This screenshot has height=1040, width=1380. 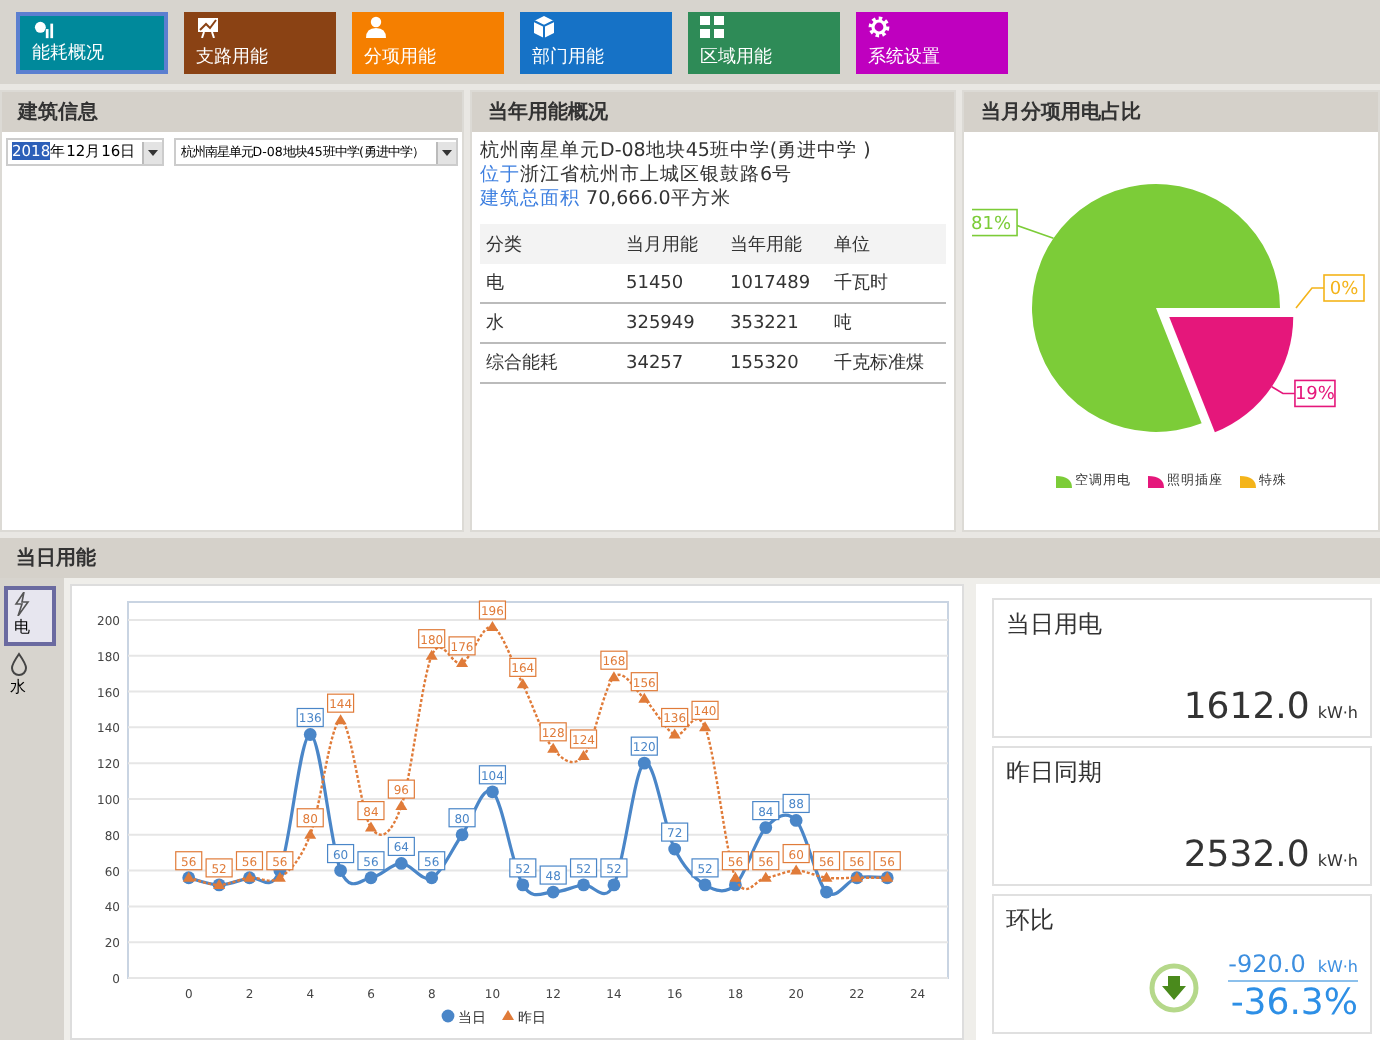 What do you see at coordinates (765, 363) in the screenshot?
I see `table-cell-text: 155320` at bounding box center [765, 363].